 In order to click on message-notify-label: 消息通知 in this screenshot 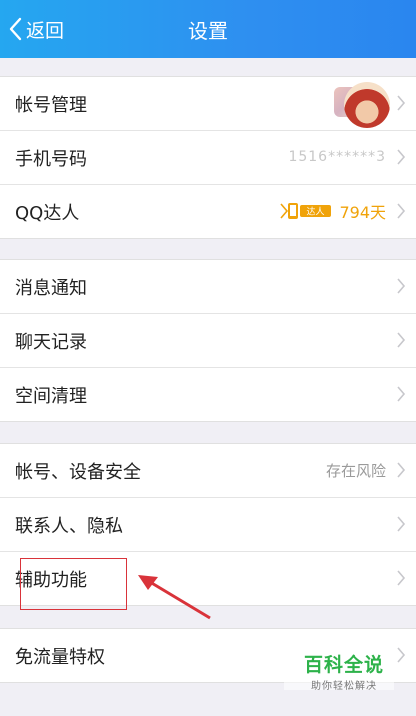, I will do `click(51, 288)`.